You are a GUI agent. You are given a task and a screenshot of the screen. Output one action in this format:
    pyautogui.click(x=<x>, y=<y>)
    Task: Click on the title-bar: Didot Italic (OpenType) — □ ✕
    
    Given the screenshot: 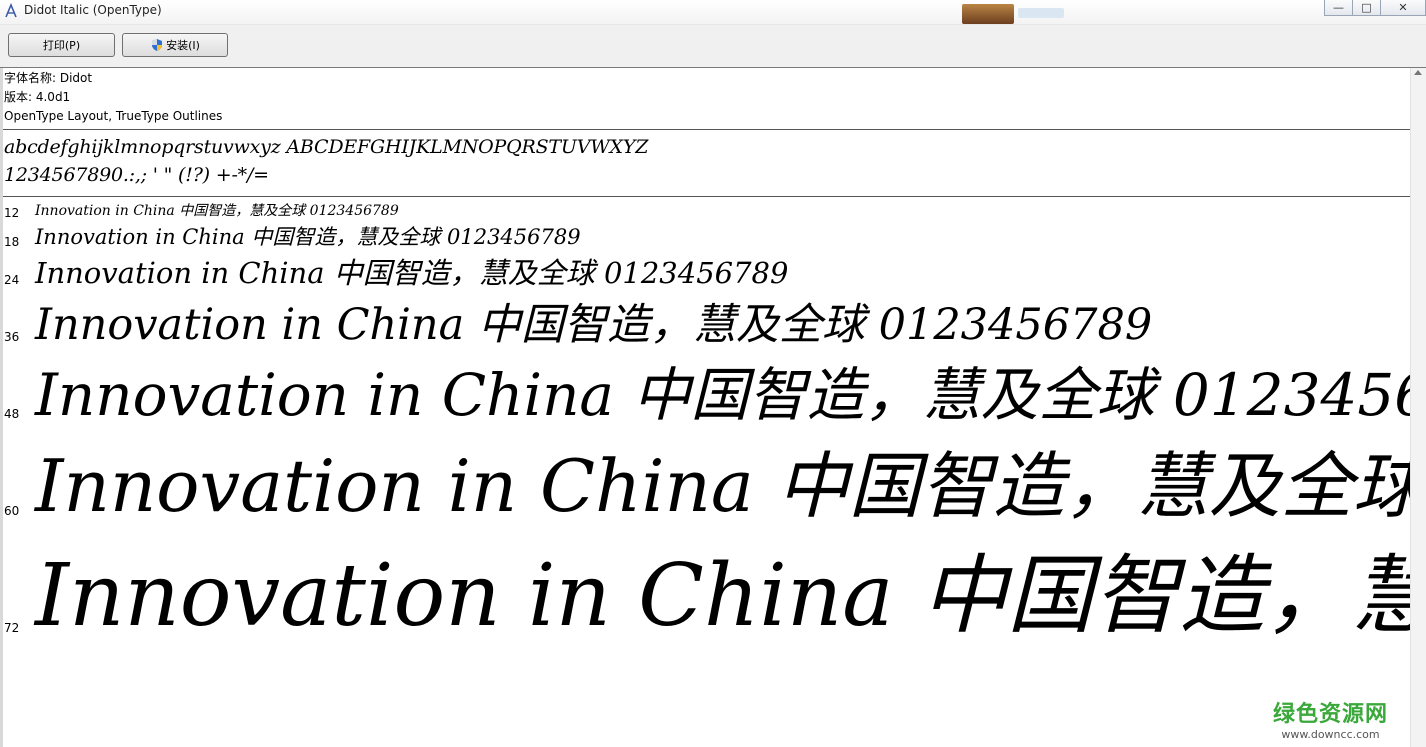 What is the action you would take?
    pyautogui.click(x=713, y=12)
    